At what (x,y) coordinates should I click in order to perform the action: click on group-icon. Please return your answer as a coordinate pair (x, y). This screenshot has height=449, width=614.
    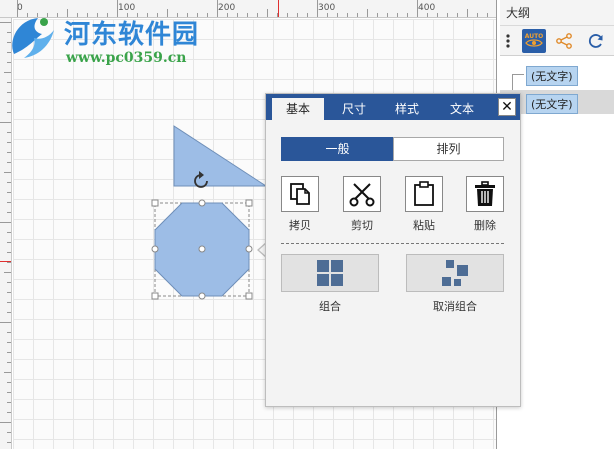
    Looking at the image, I should click on (330, 273).